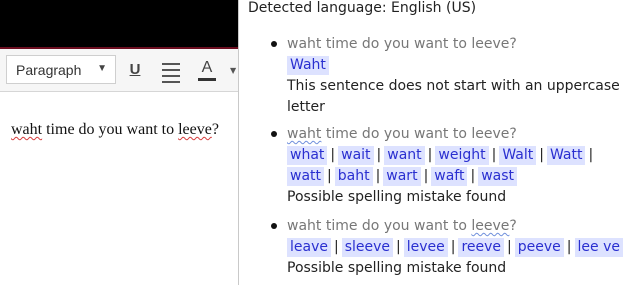 Image resolution: width=640 pixels, height=285 pixels. I want to click on suggestion: what, so click(307, 155).